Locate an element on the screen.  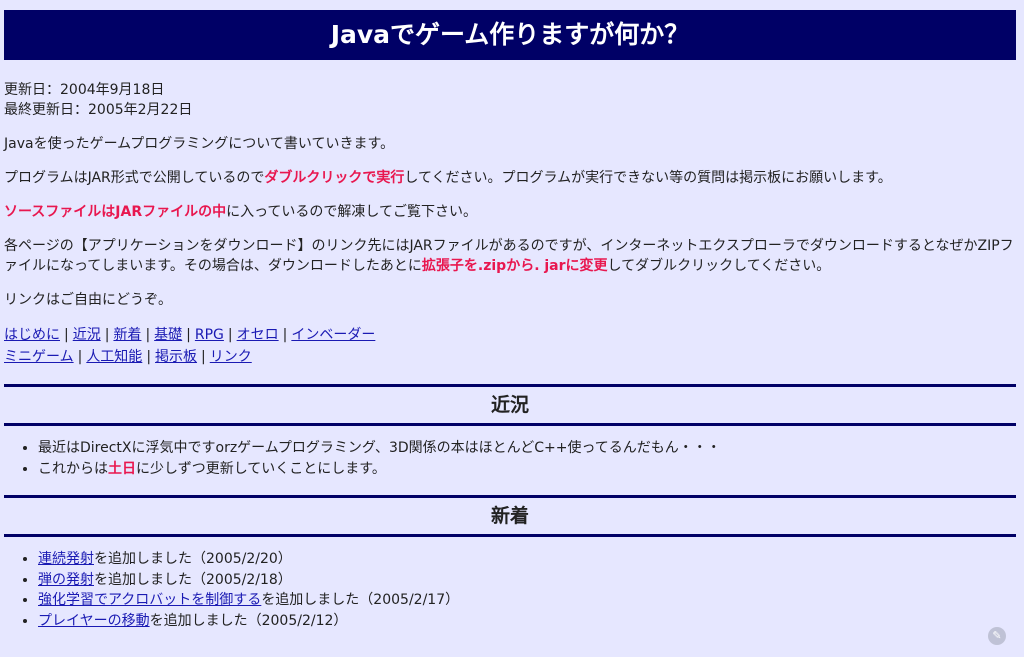
site-title: Javaでゲーム作りますが何か？ is located at coordinates (510, 34).